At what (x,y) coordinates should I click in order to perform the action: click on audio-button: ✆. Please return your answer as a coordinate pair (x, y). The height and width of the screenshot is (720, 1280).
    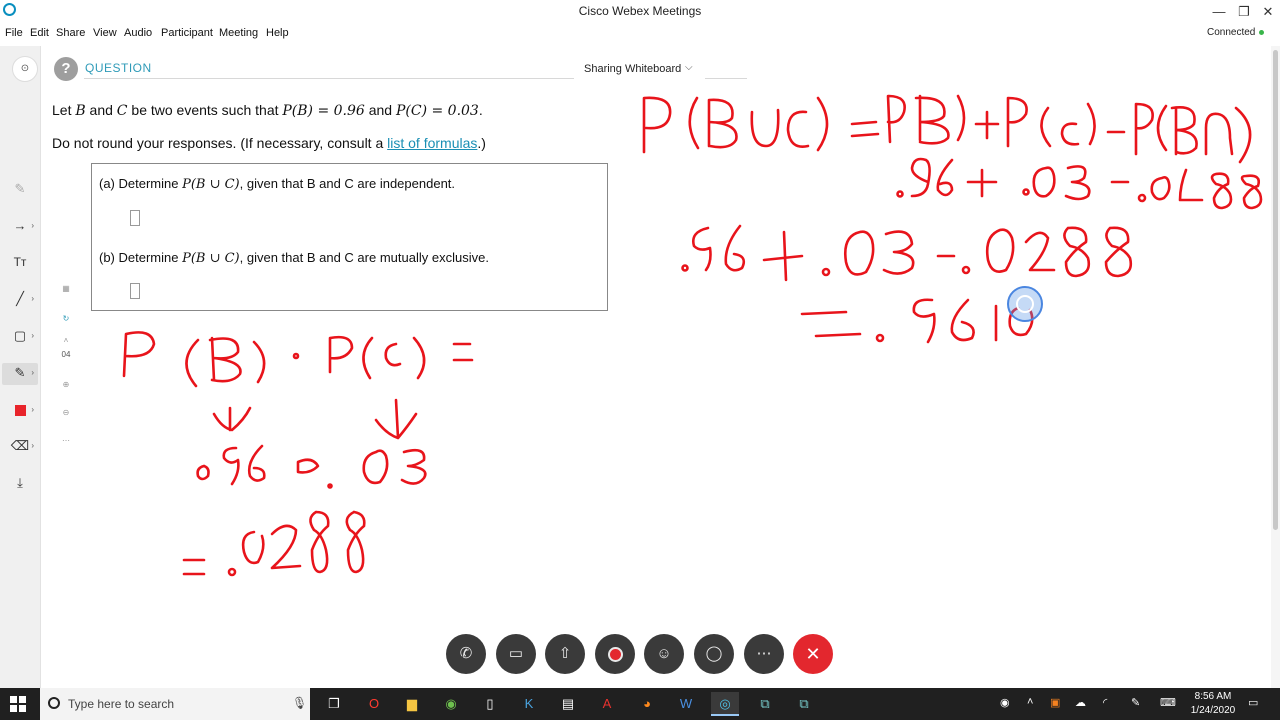
    Looking at the image, I should click on (466, 654).